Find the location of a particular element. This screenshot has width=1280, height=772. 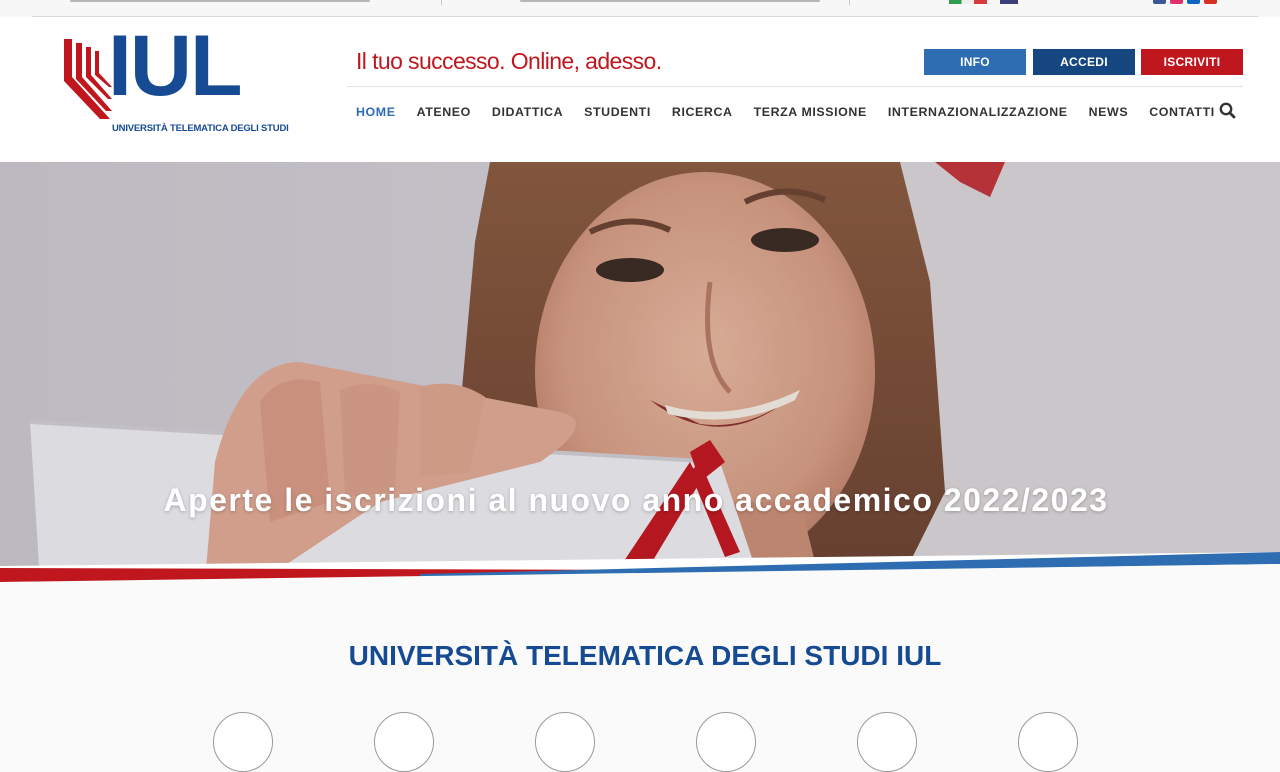

nav-item-terza-missione: TERZA MISSIONE is located at coordinates (810, 113).